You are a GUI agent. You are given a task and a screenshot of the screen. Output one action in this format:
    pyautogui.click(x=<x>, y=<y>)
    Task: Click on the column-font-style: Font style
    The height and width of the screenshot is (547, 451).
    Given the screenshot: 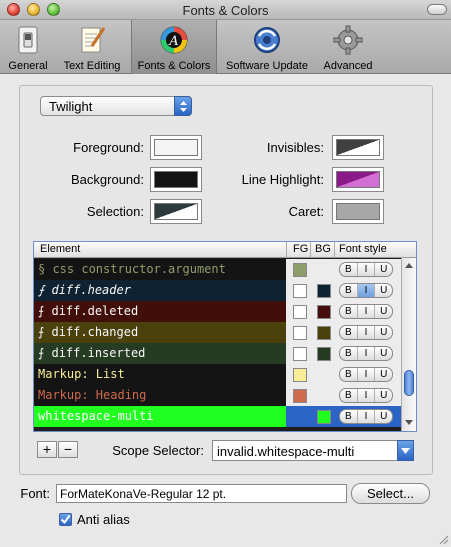 What is the action you would take?
    pyautogui.click(x=363, y=249)
    